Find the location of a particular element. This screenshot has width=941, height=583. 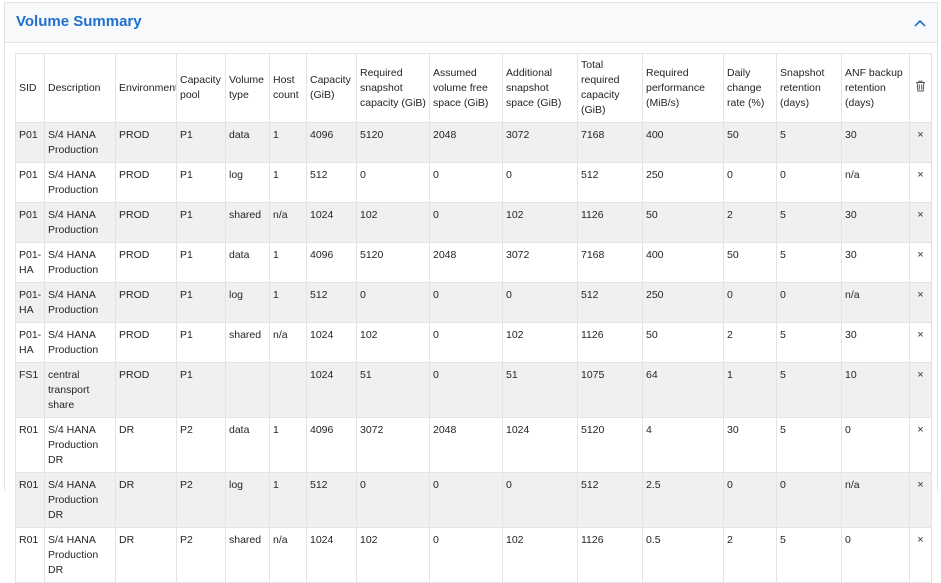

table-cell: 2.5 is located at coordinates (683, 500).